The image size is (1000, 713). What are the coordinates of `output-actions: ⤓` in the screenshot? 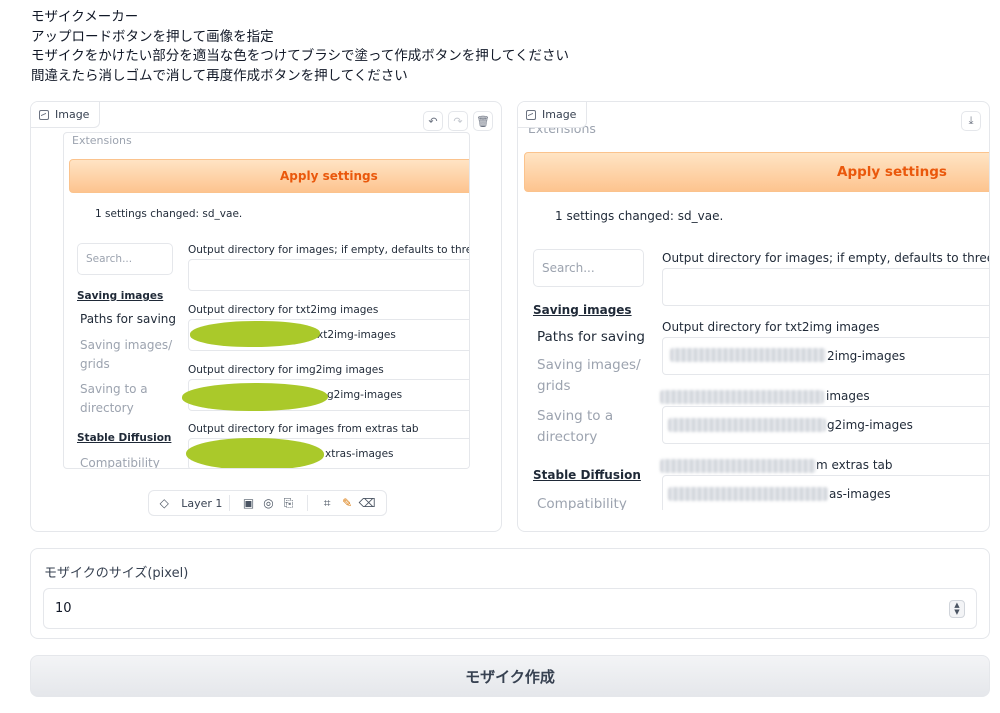 It's located at (971, 121).